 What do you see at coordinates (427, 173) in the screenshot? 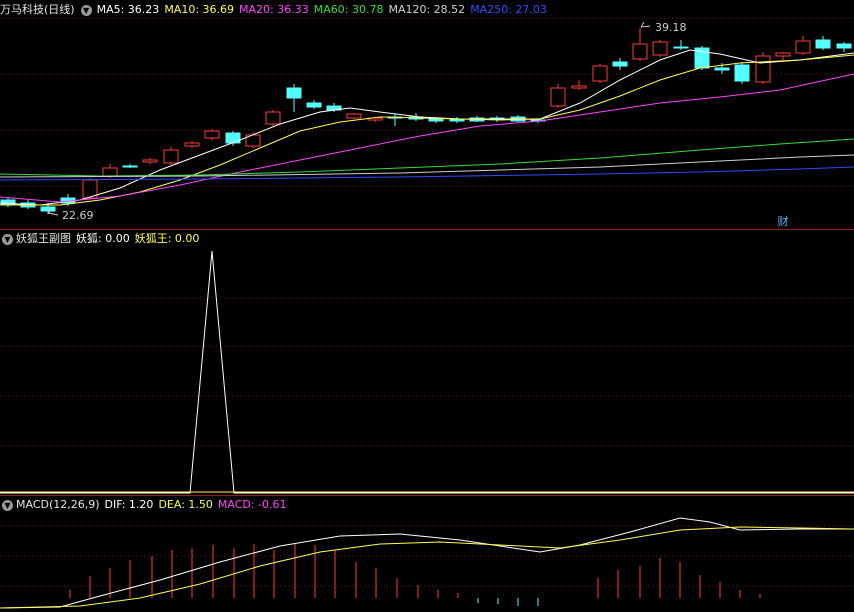
I see `ma250-line` at bounding box center [427, 173].